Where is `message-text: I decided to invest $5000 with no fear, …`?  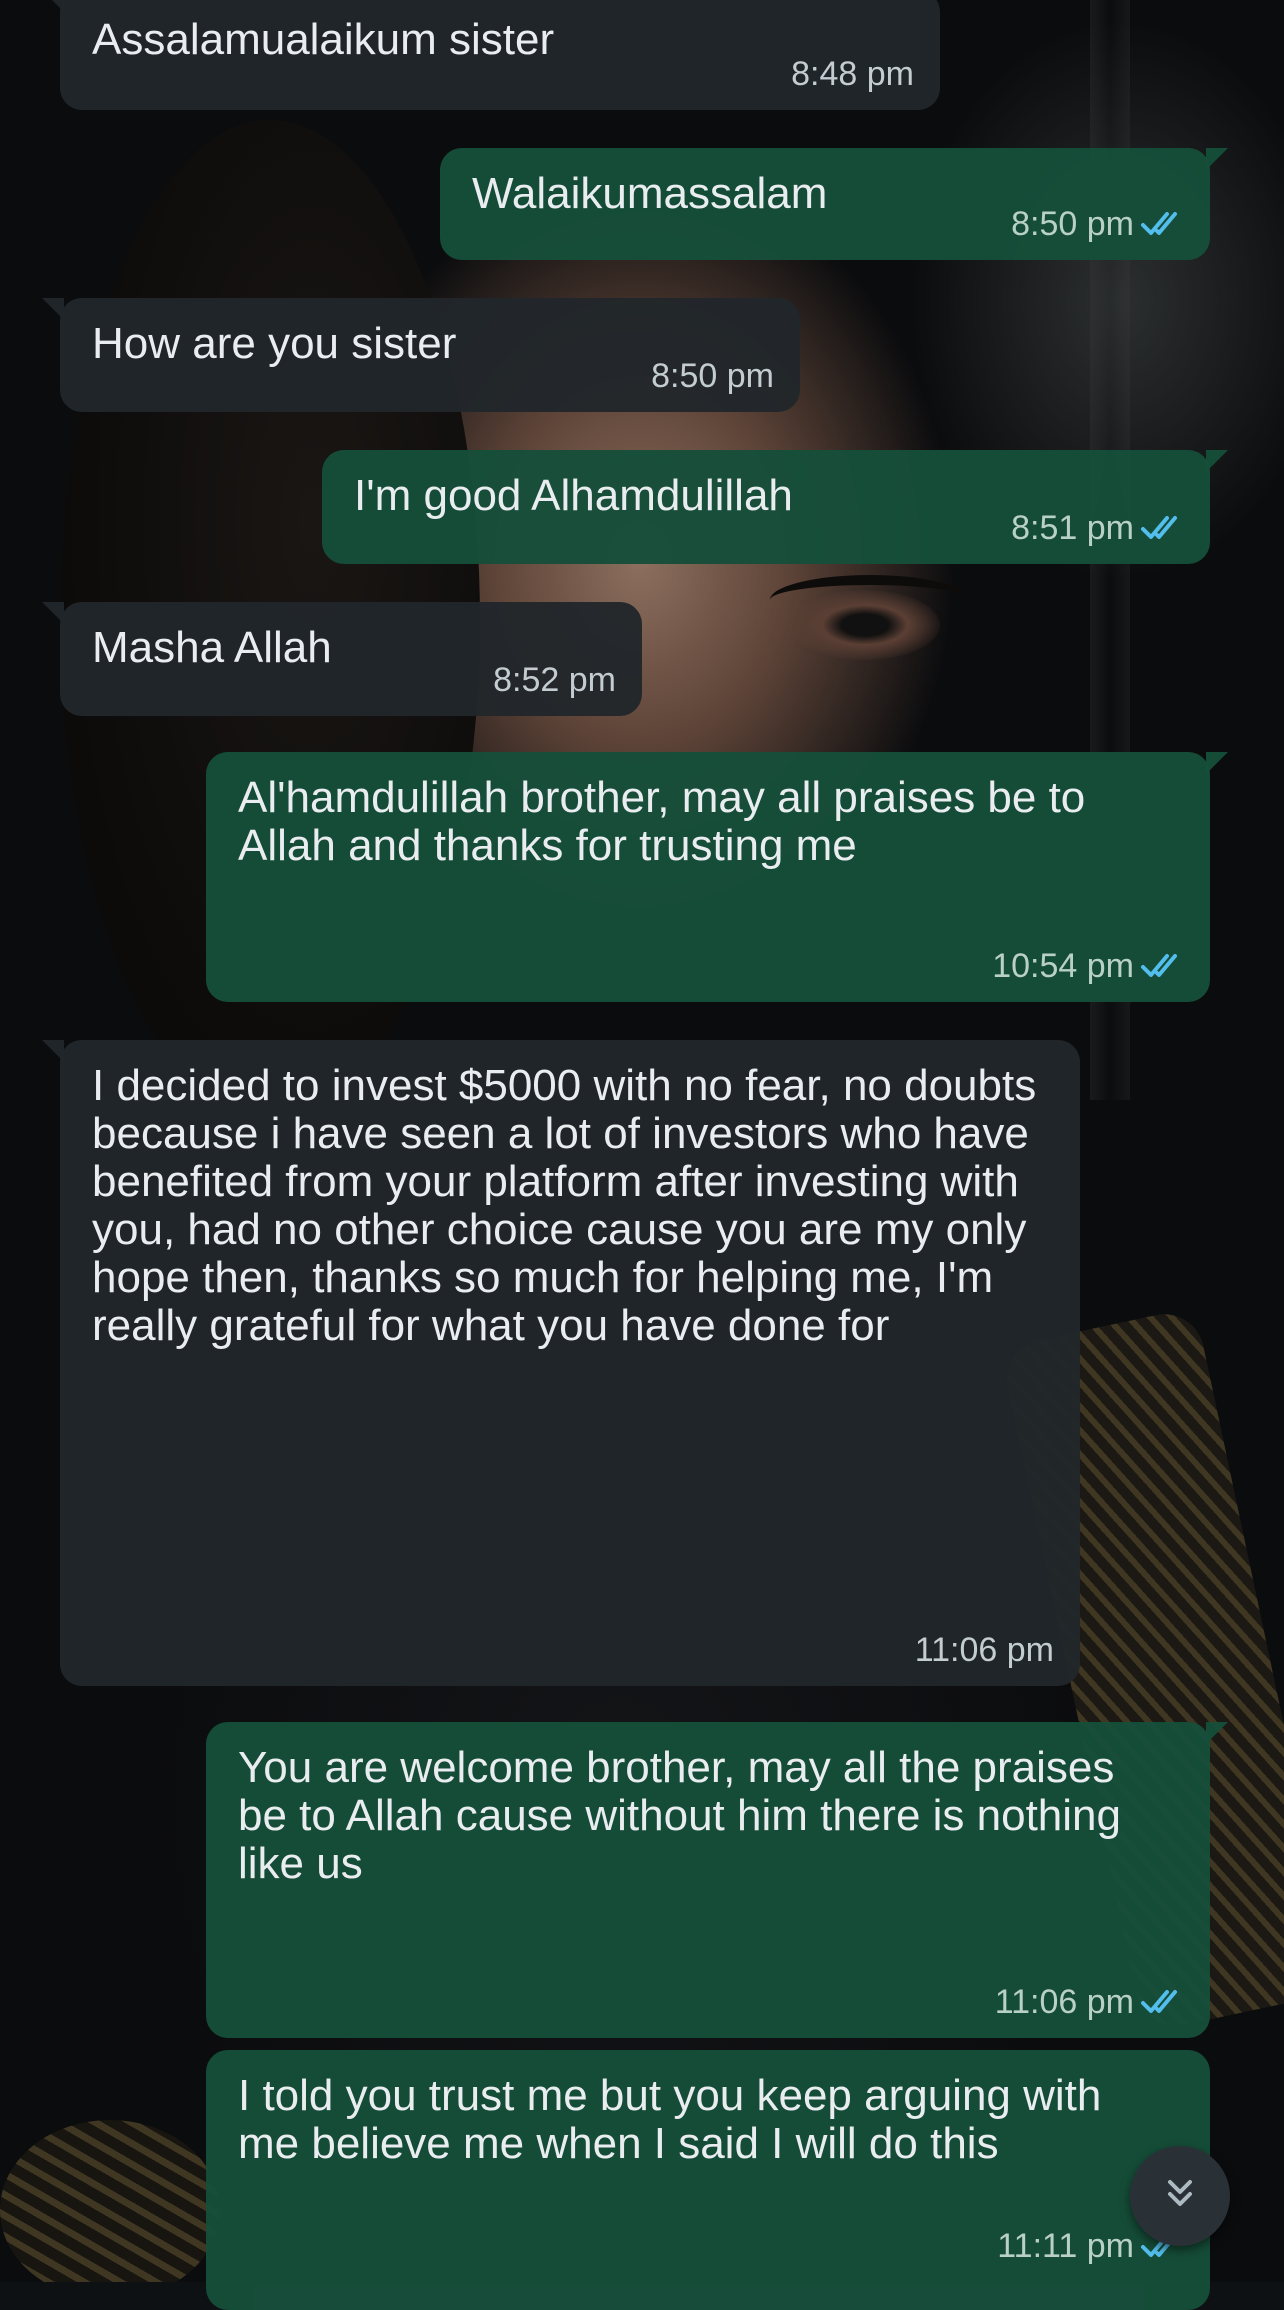
message-text: I decided to invest $5000 with no fear, … is located at coordinates (570, 1205).